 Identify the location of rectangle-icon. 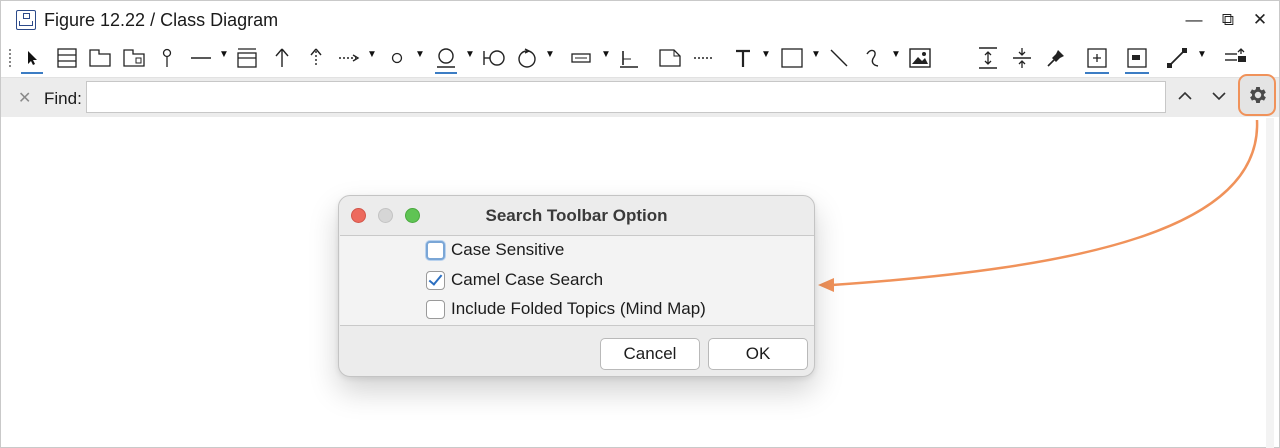
(792, 58).